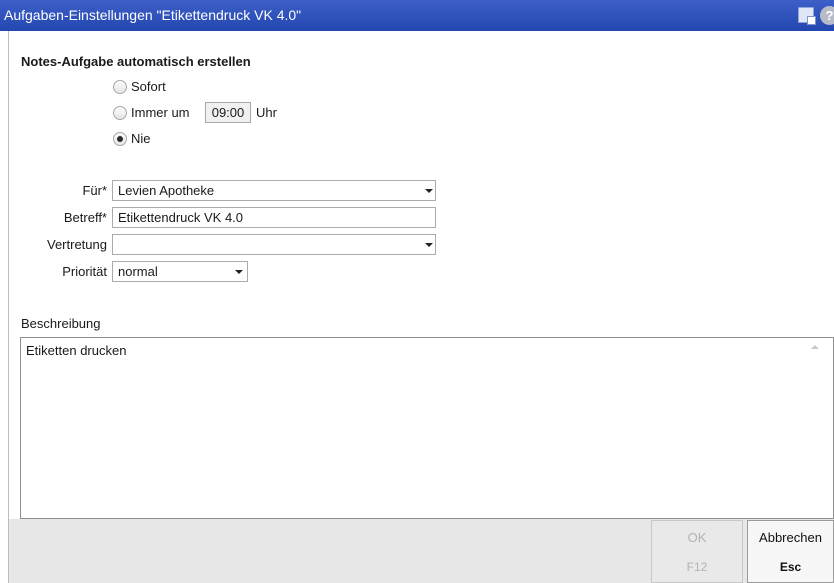  What do you see at coordinates (84, 271) in the screenshot?
I see `prioritaet-label: Priorität` at bounding box center [84, 271].